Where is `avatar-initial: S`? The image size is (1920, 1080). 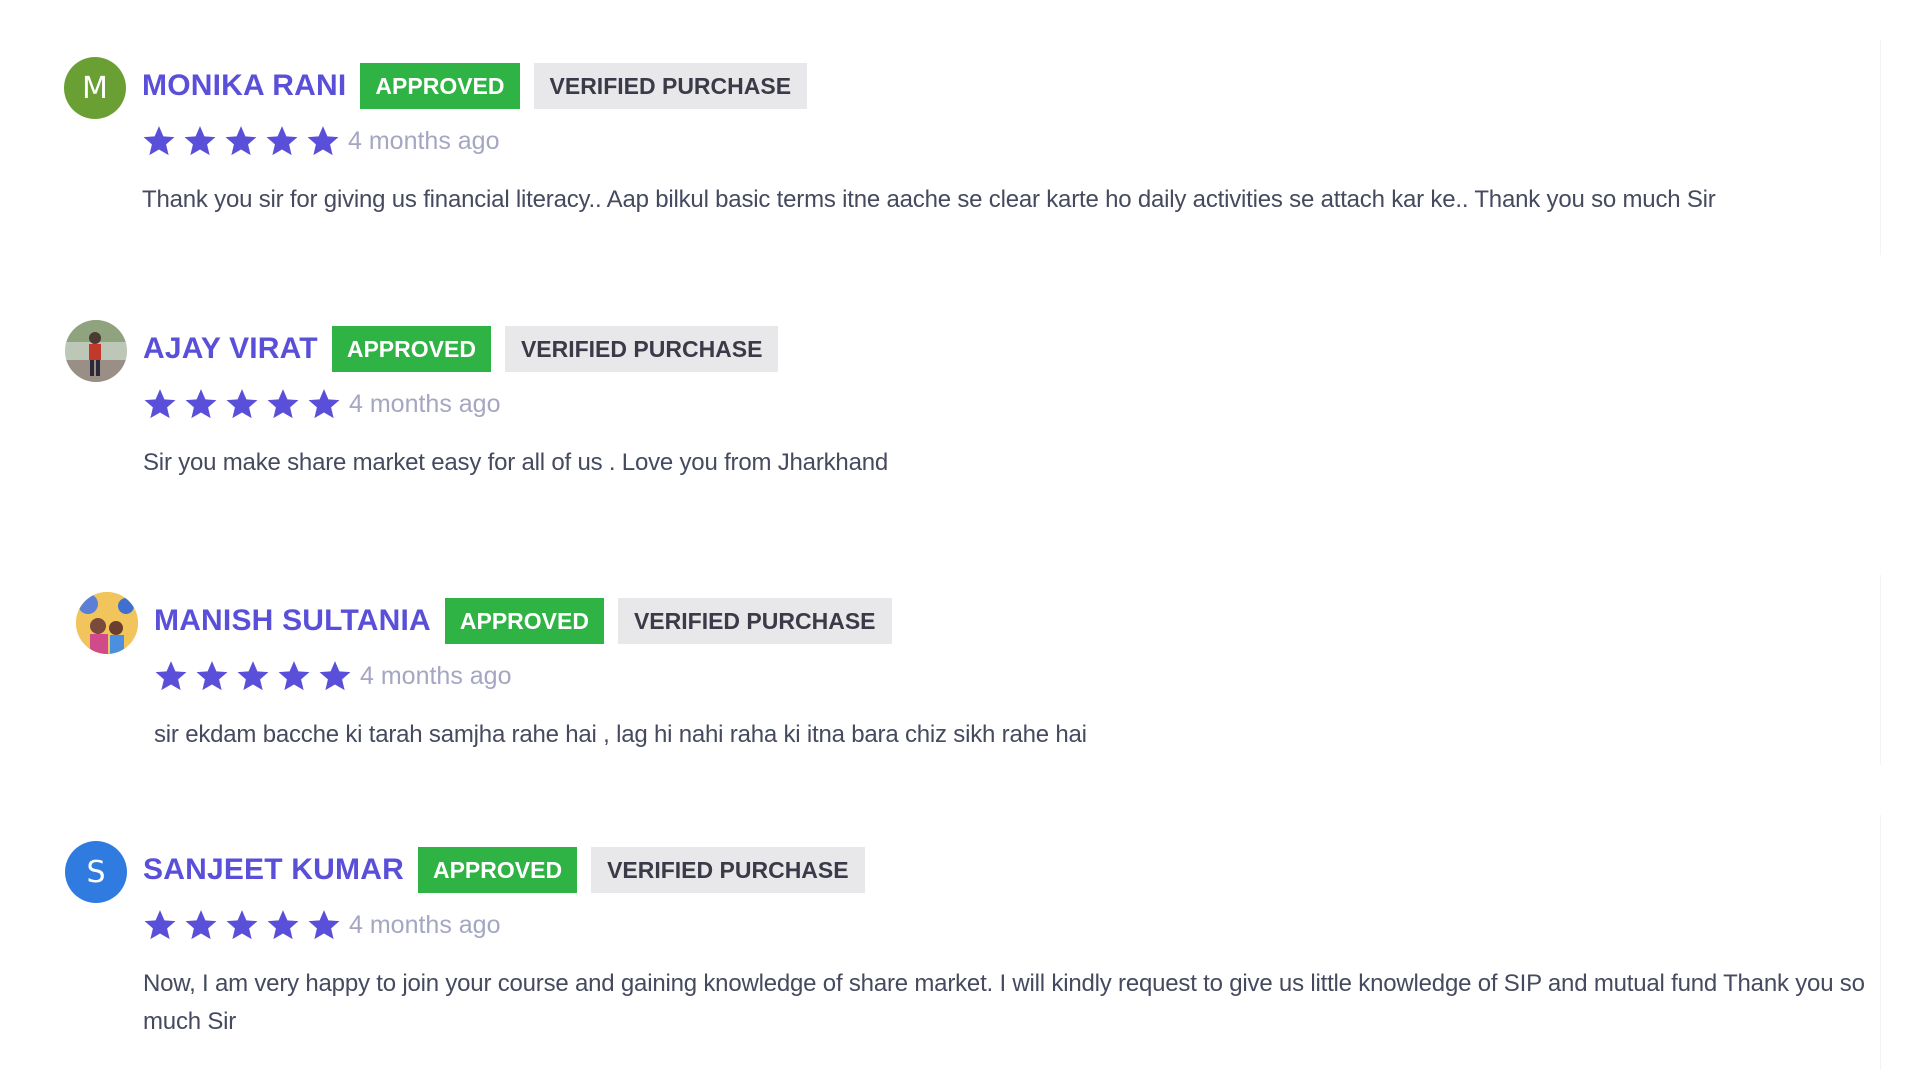
avatar-initial: S is located at coordinates (96, 872).